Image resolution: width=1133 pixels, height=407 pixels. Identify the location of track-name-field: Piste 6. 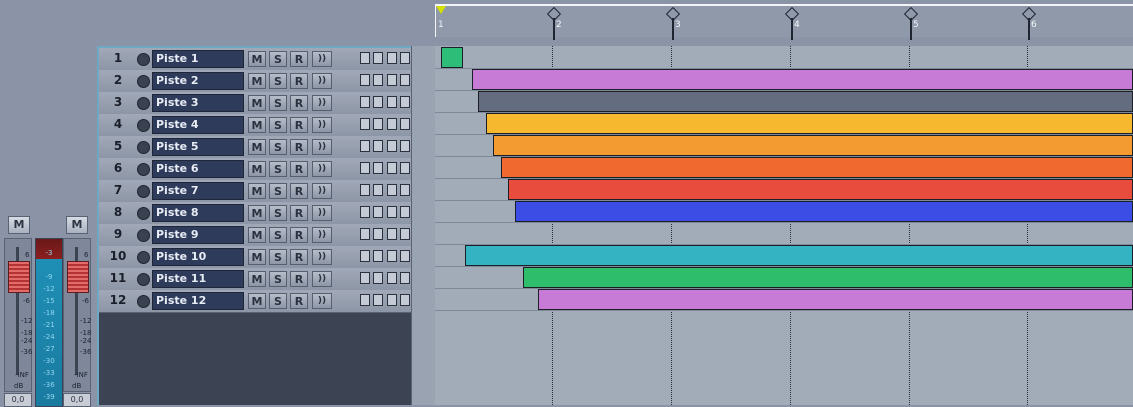
(198, 169).